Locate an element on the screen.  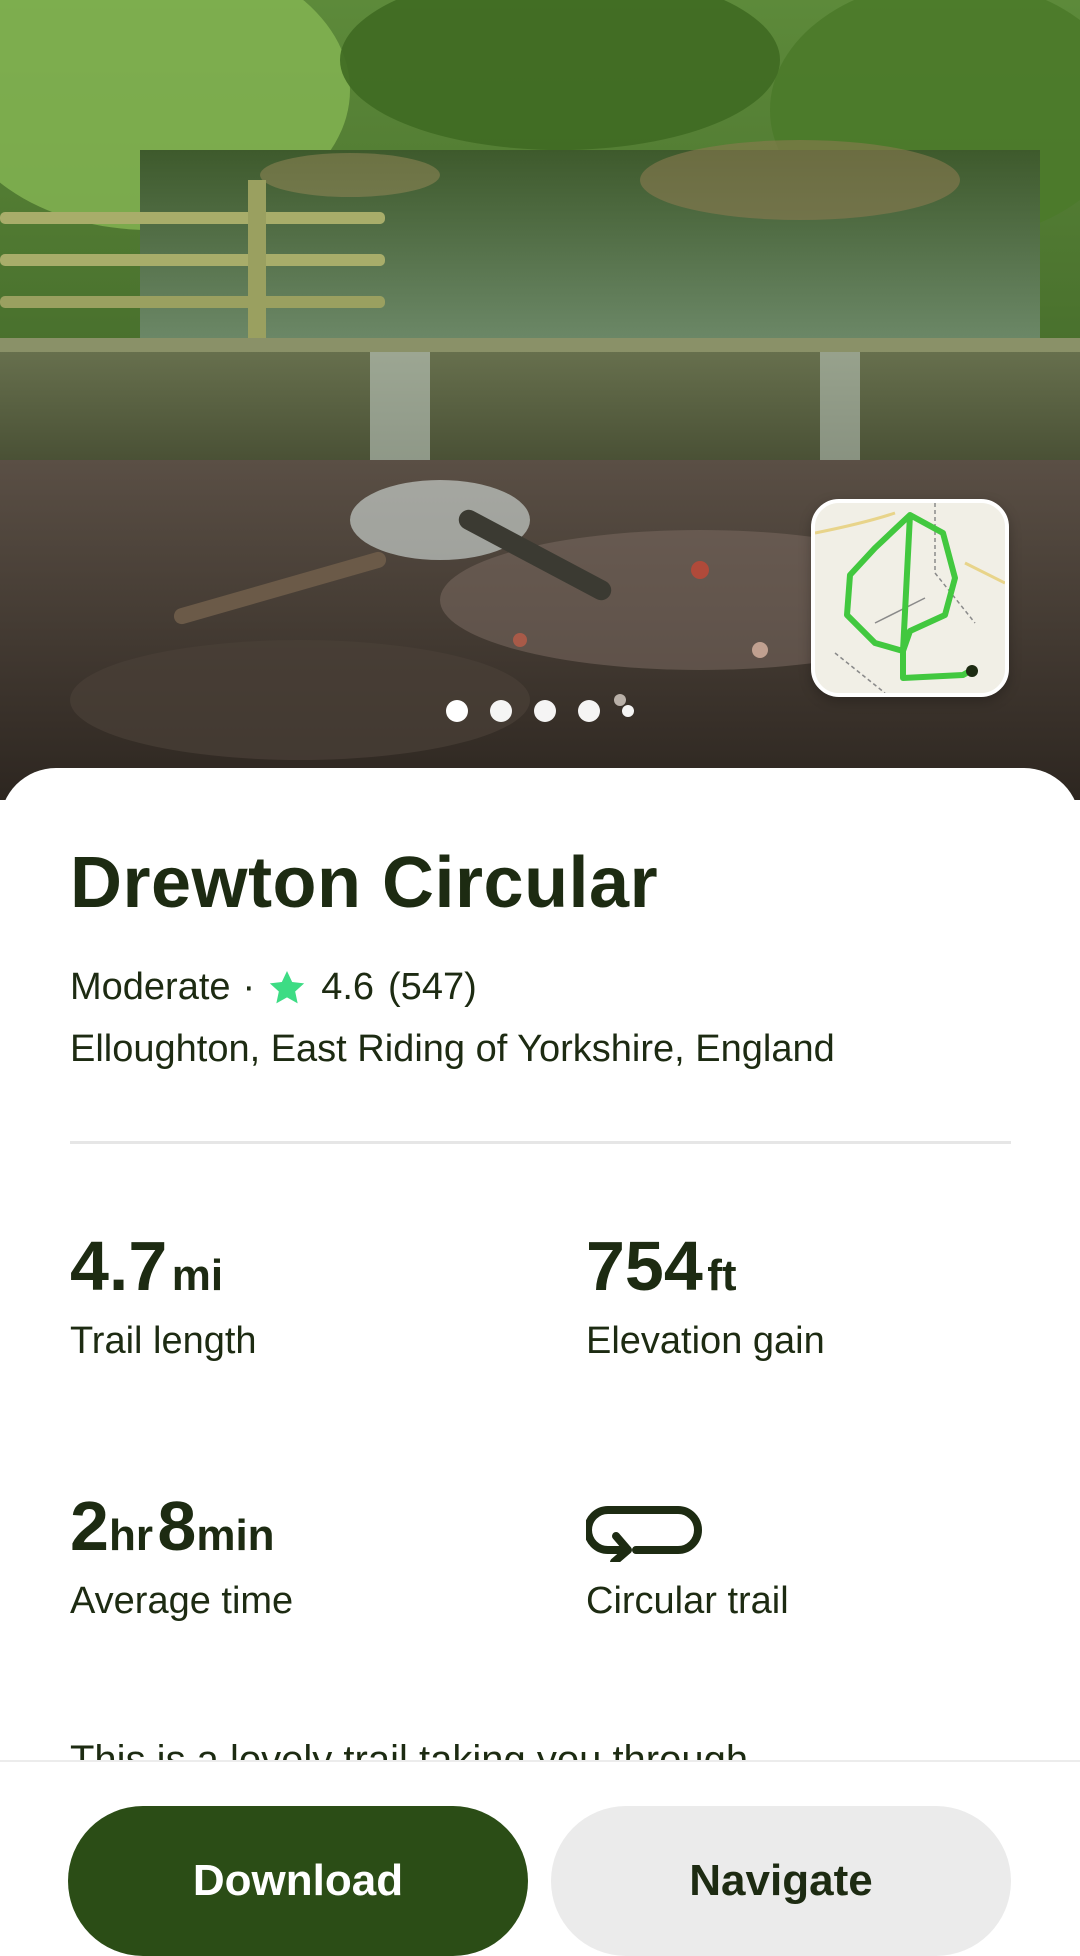
divider is located at coordinates (540, 1142).